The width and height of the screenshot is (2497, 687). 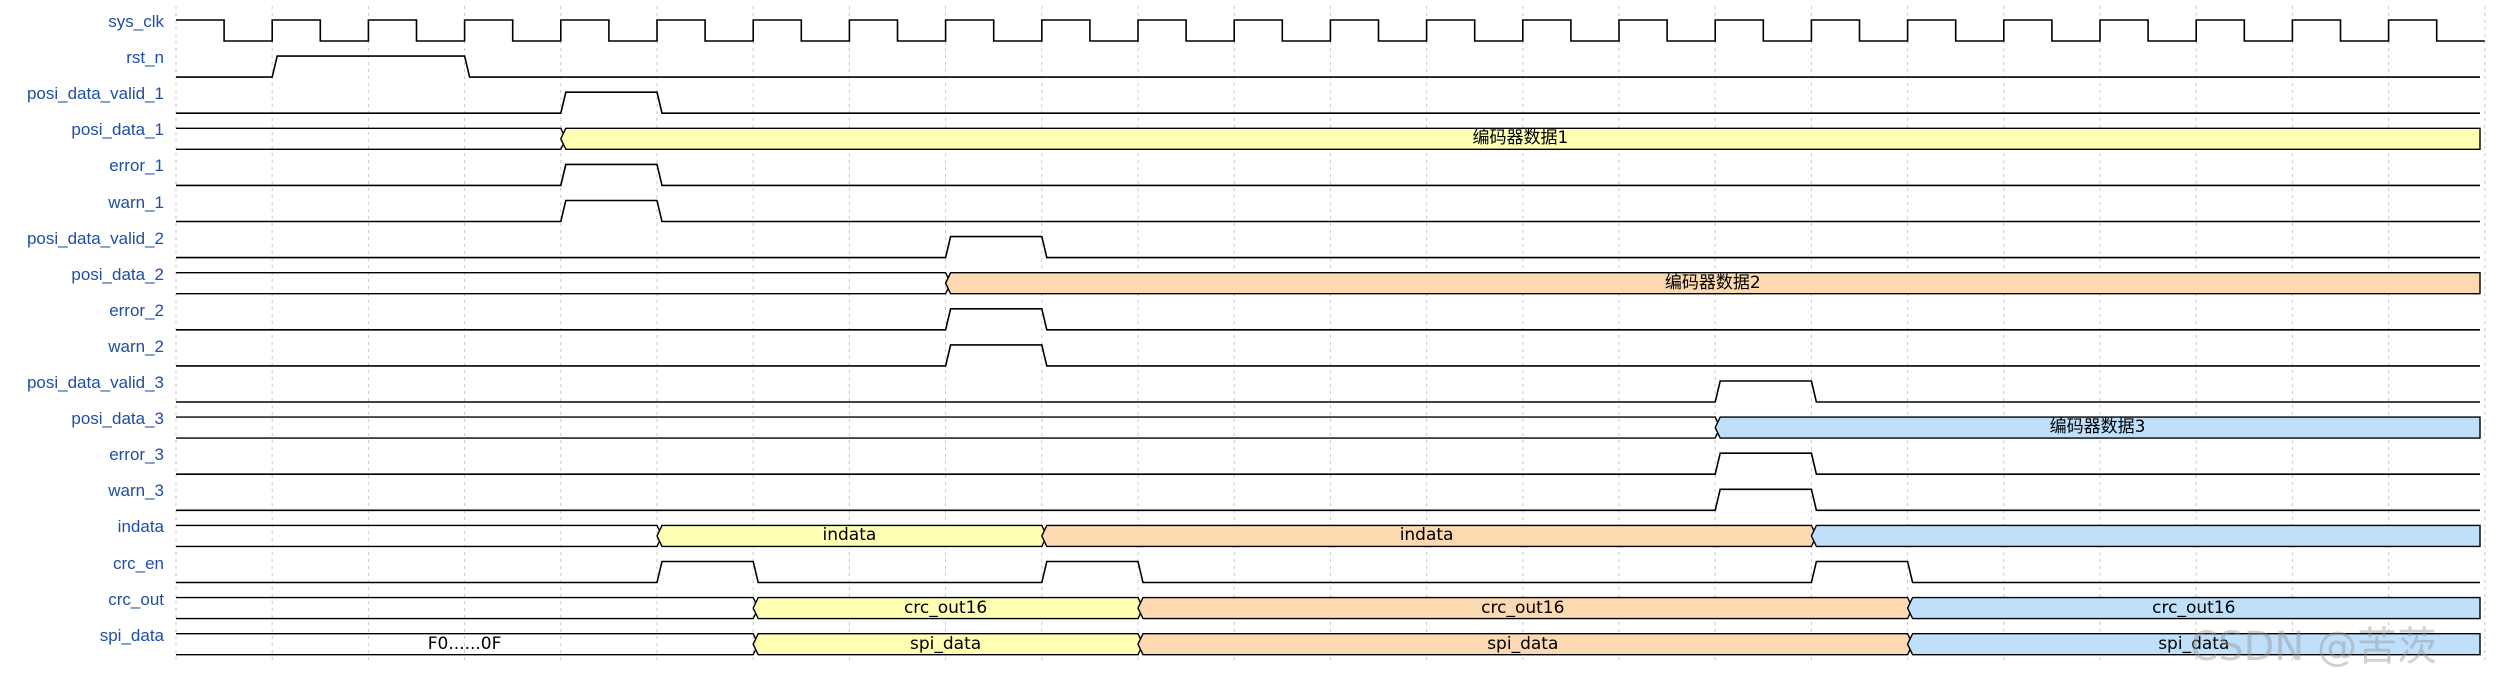 What do you see at coordinates (95, 238) in the screenshot?
I see `signal-name: posi_data_valid_2` at bounding box center [95, 238].